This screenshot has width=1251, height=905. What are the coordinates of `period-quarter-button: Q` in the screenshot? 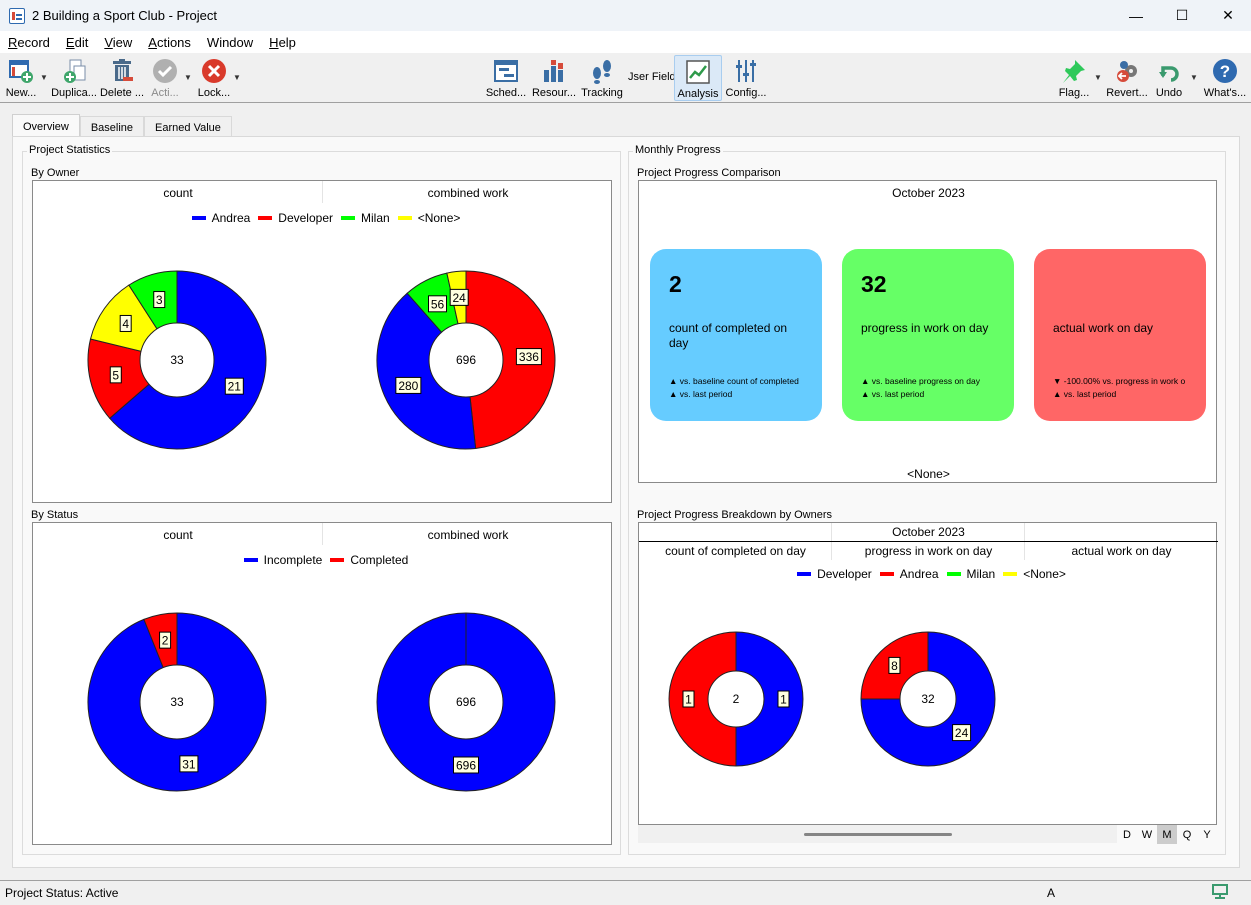 It's located at (1187, 834).